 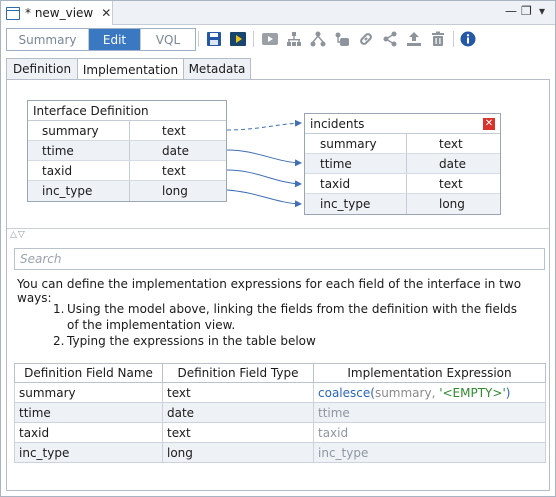 What do you see at coordinates (106, 13) in the screenshot?
I see `close-icon: ✕` at bounding box center [106, 13].